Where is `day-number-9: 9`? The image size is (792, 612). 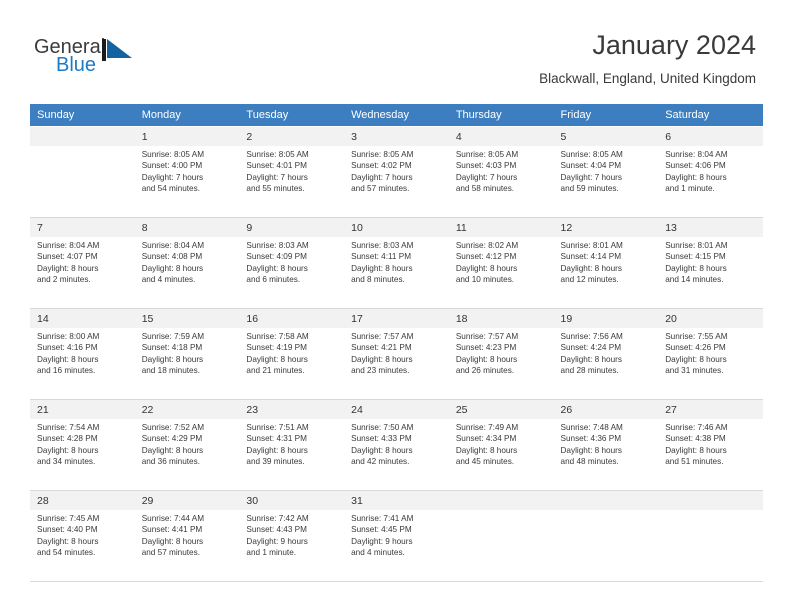 day-number-9: 9 is located at coordinates (292, 227).